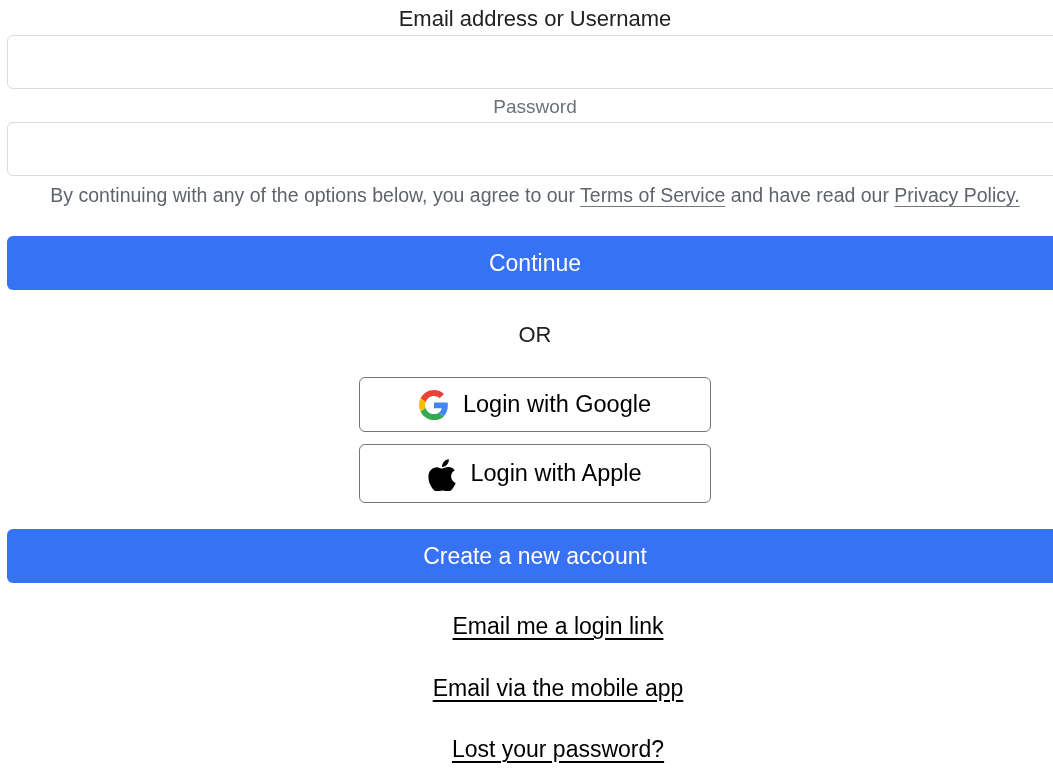 The height and width of the screenshot is (769, 1053). I want to click on social-login-button: Login with Apple, so click(535, 474).